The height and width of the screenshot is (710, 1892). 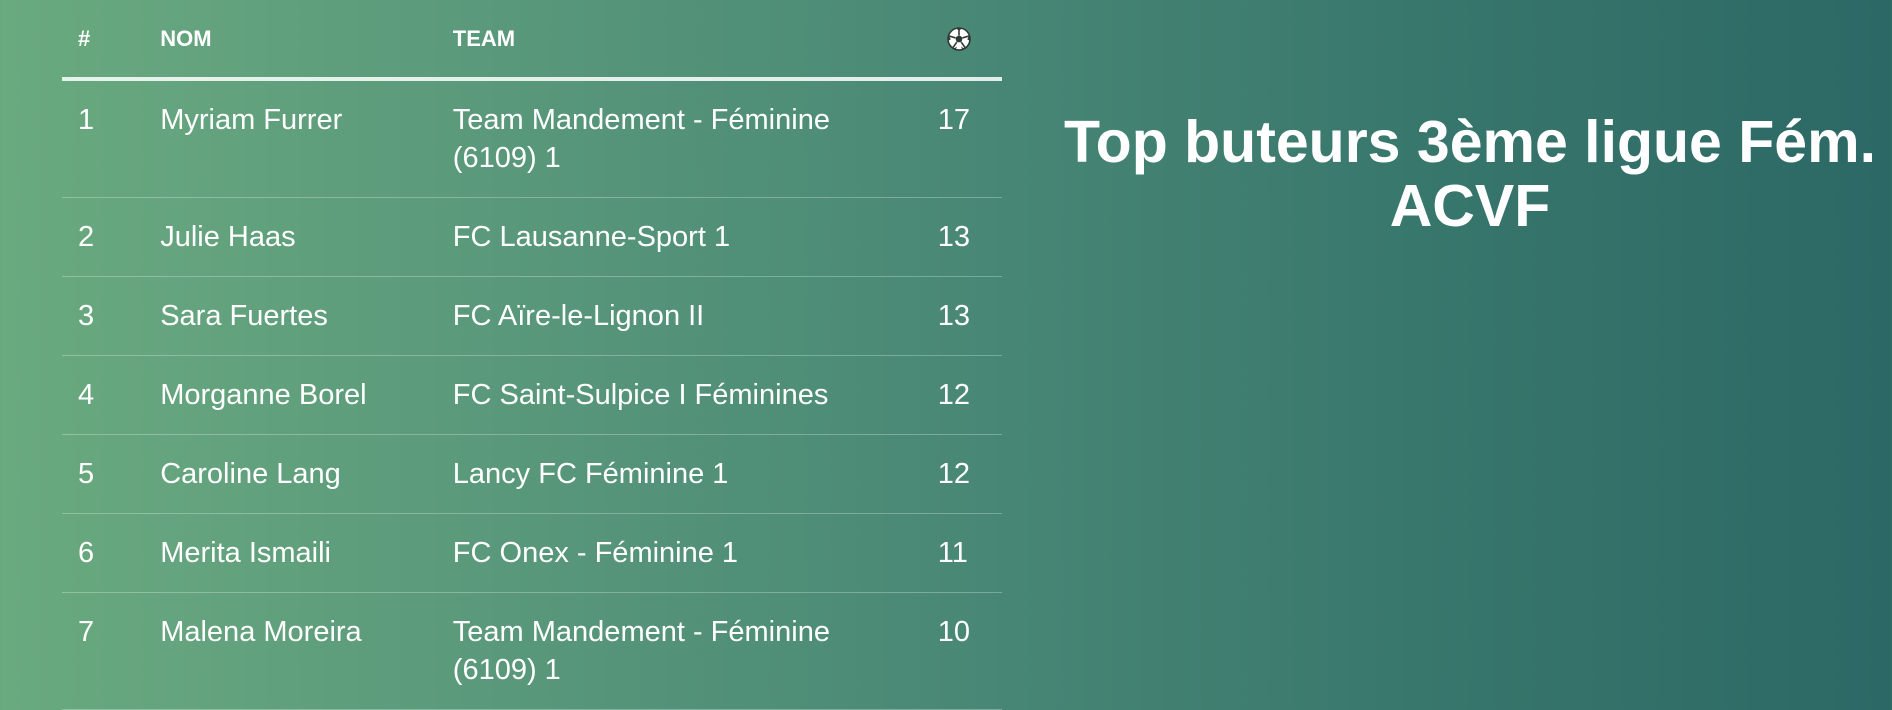 I want to click on row-rank: 7, so click(x=111, y=651).